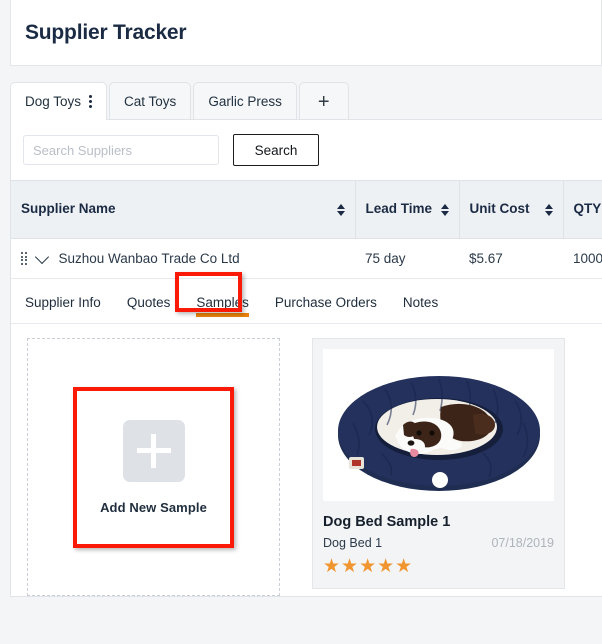  What do you see at coordinates (522, 543) in the screenshot?
I see `sample-date: 07/18/2019` at bounding box center [522, 543].